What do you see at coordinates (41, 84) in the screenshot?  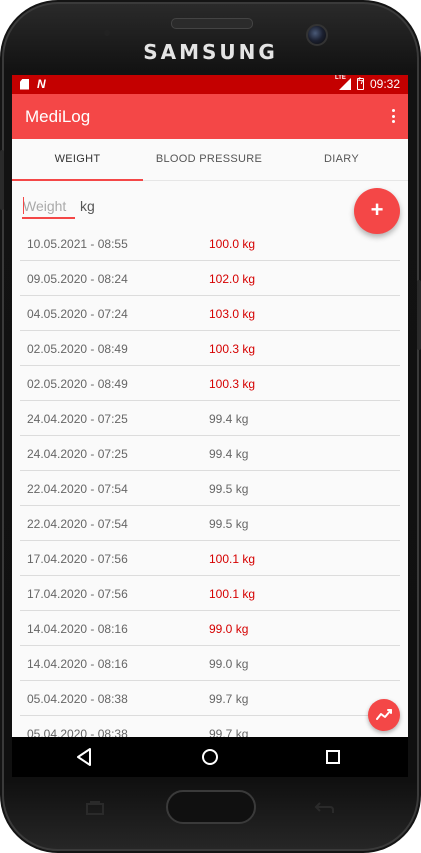 I see `nfc-icon: N` at bounding box center [41, 84].